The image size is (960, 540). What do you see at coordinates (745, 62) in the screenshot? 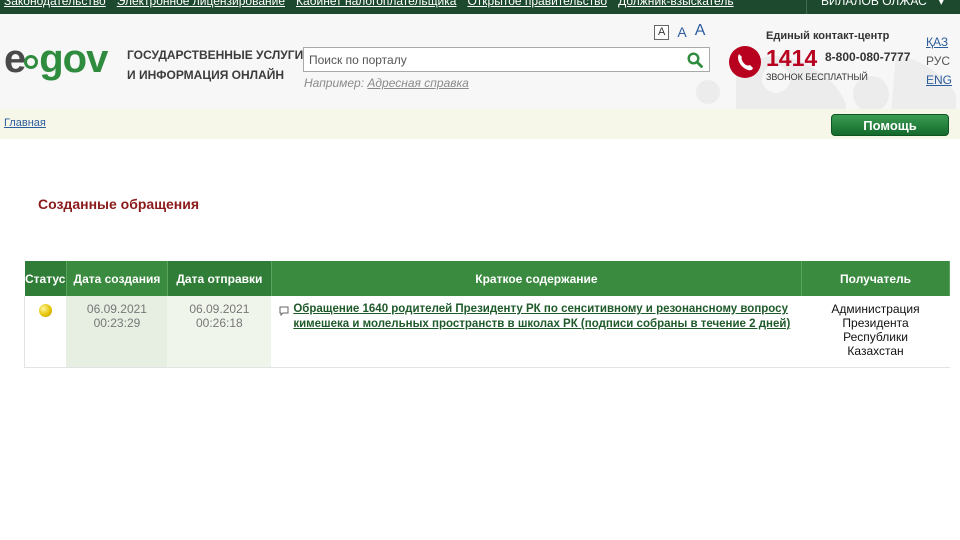
I see `phone-icon` at bounding box center [745, 62].